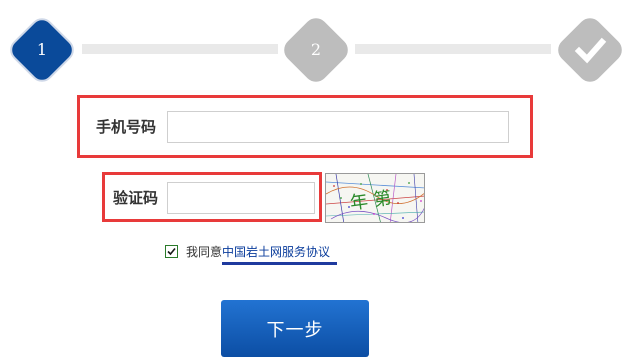 The height and width of the screenshot is (361, 637). I want to click on check-icon, so click(590, 50).